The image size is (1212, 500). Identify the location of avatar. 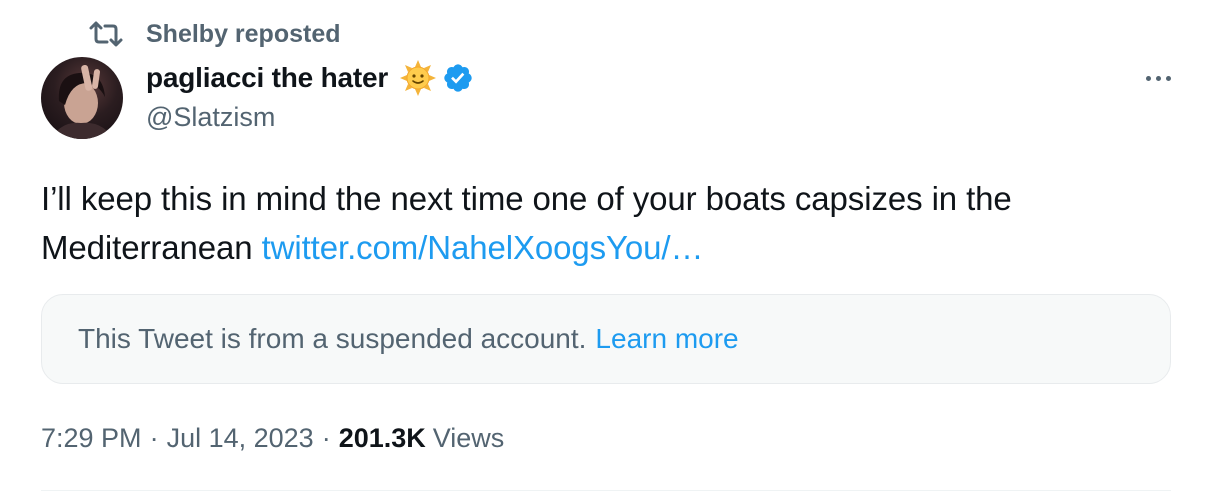
(82, 98).